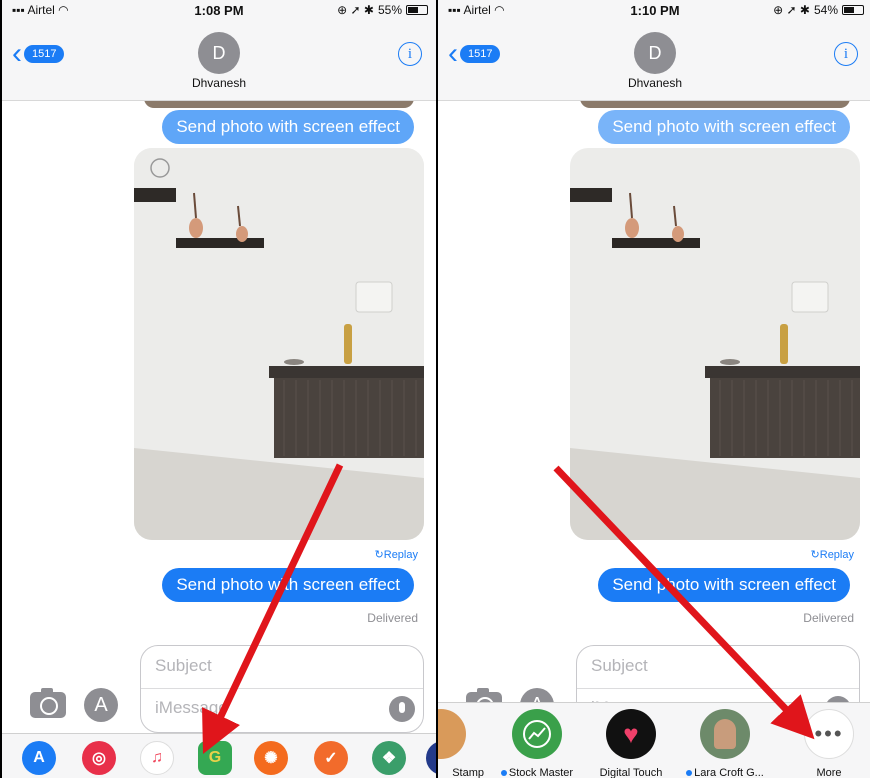 This screenshot has height=778, width=870. What do you see at coordinates (215, 758) in the screenshot?
I see `maps-icon: G` at bounding box center [215, 758].